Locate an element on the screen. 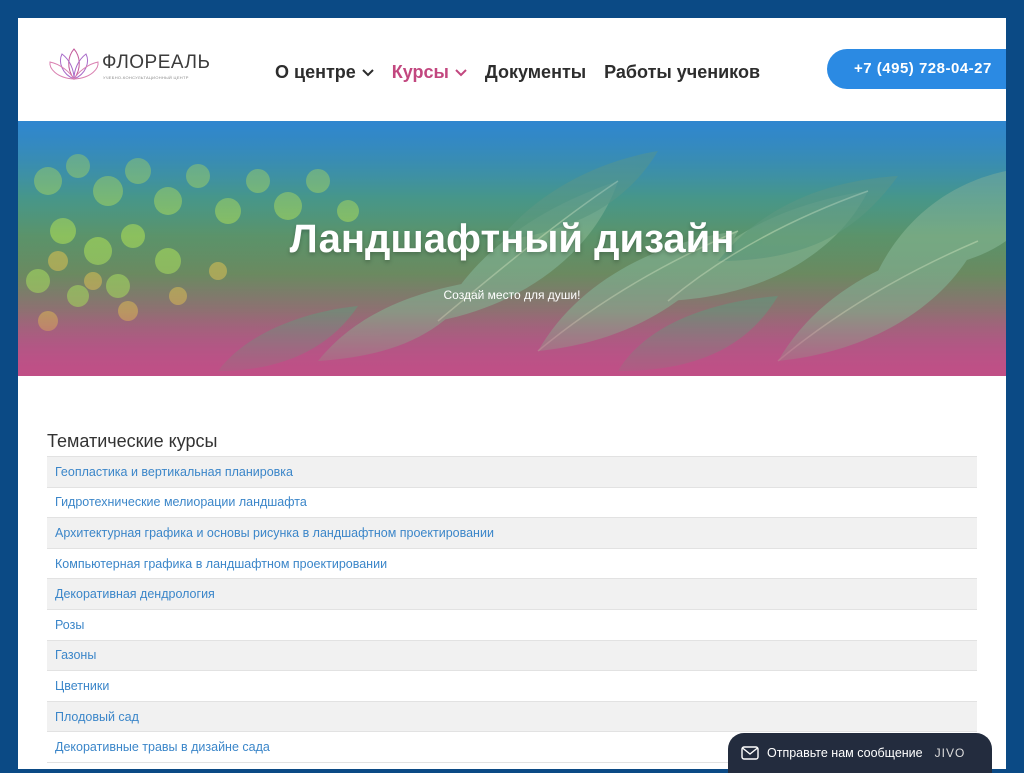 The image size is (1024, 773). nav-item-documents: Документы is located at coordinates (535, 72).